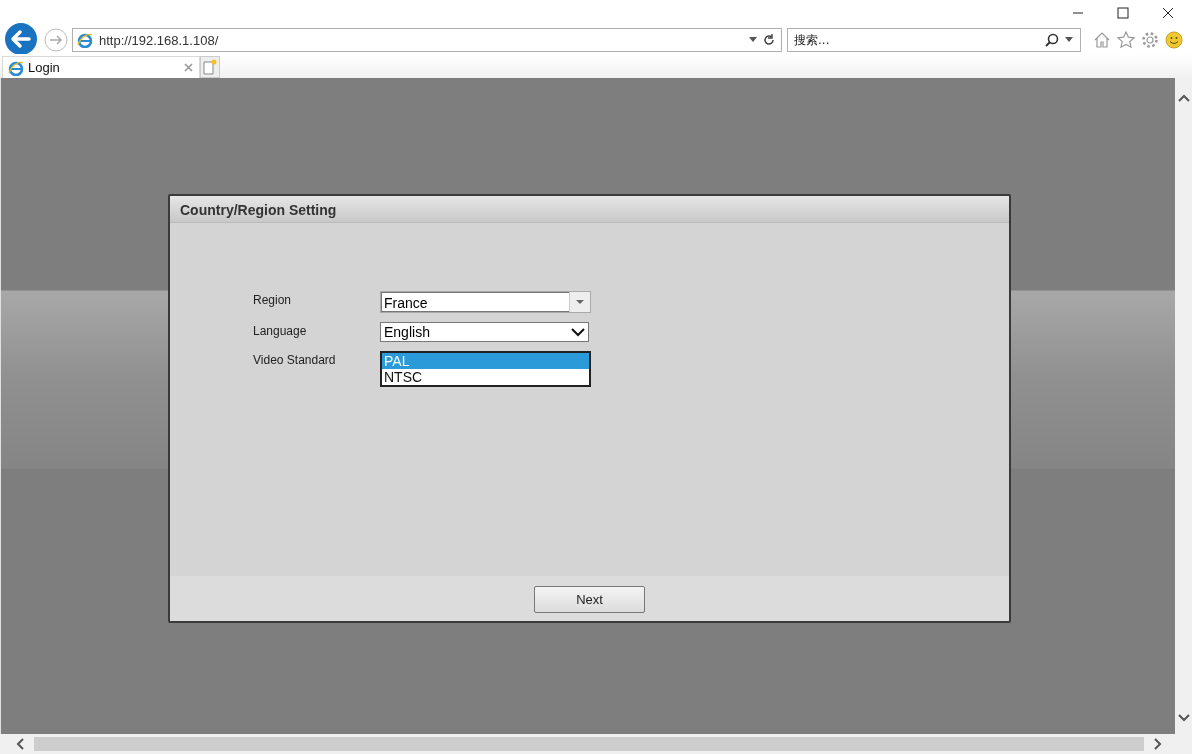 This screenshot has width=1192, height=754. What do you see at coordinates (20, 744) in the screenshot?
I see `chevron-left-icon` at bounding box center [20, 744].